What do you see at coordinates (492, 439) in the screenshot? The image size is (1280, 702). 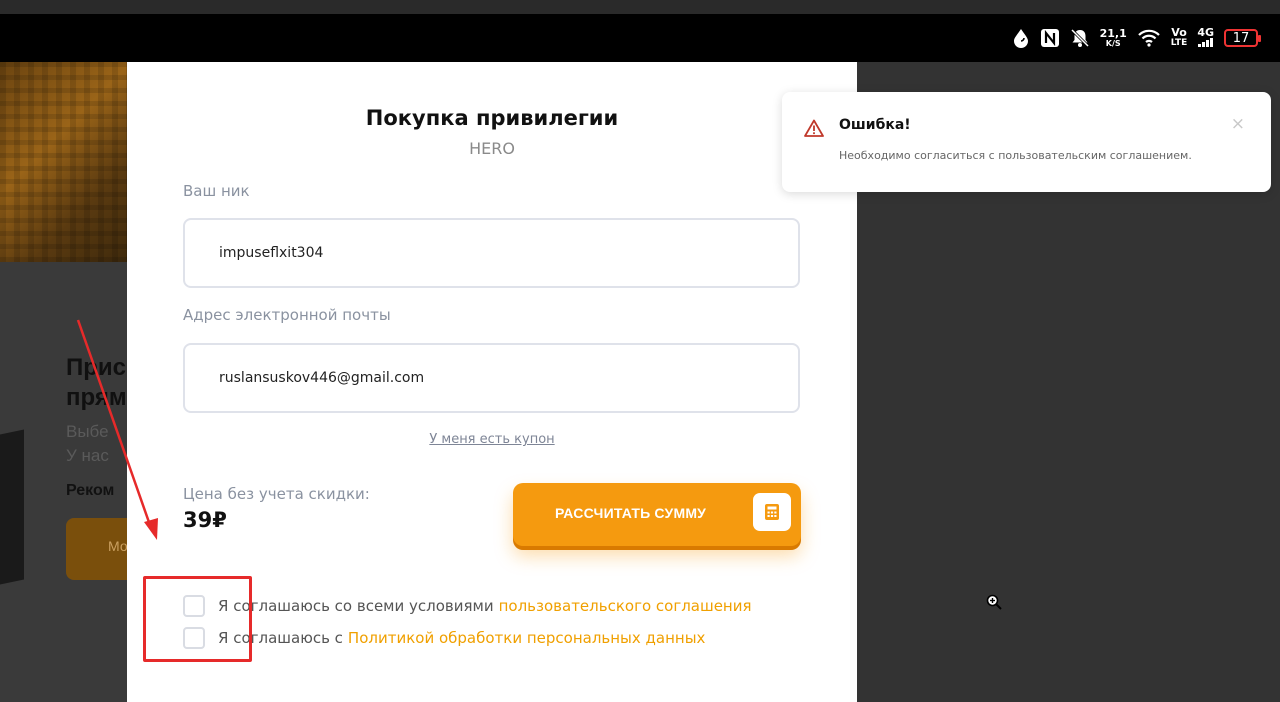 I see `coupon-link: У меня есть купон` at bounding box center [492, 439].